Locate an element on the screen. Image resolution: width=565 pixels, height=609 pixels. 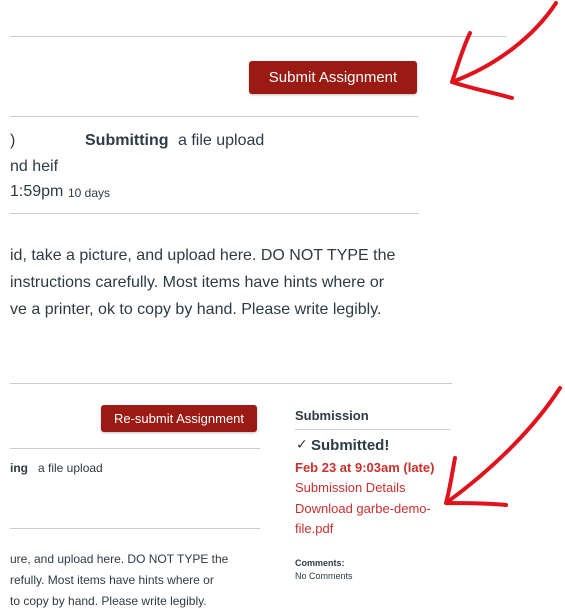
resubmit-assignment-button: Re-submit Assignment is located at coordinates (179, 418).